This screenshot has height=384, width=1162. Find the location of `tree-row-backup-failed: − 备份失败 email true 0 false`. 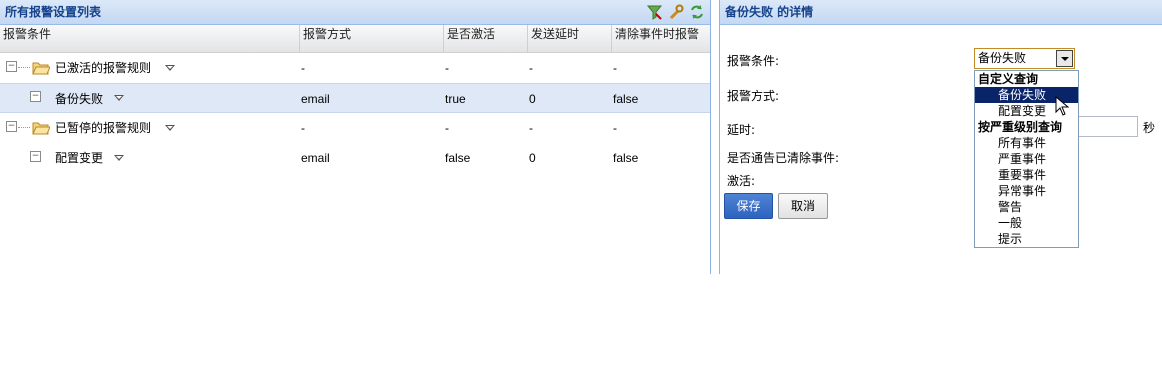

tree-row-backup-failed: − 备份失败 email true 0 false is located at coordinates (355, 98).